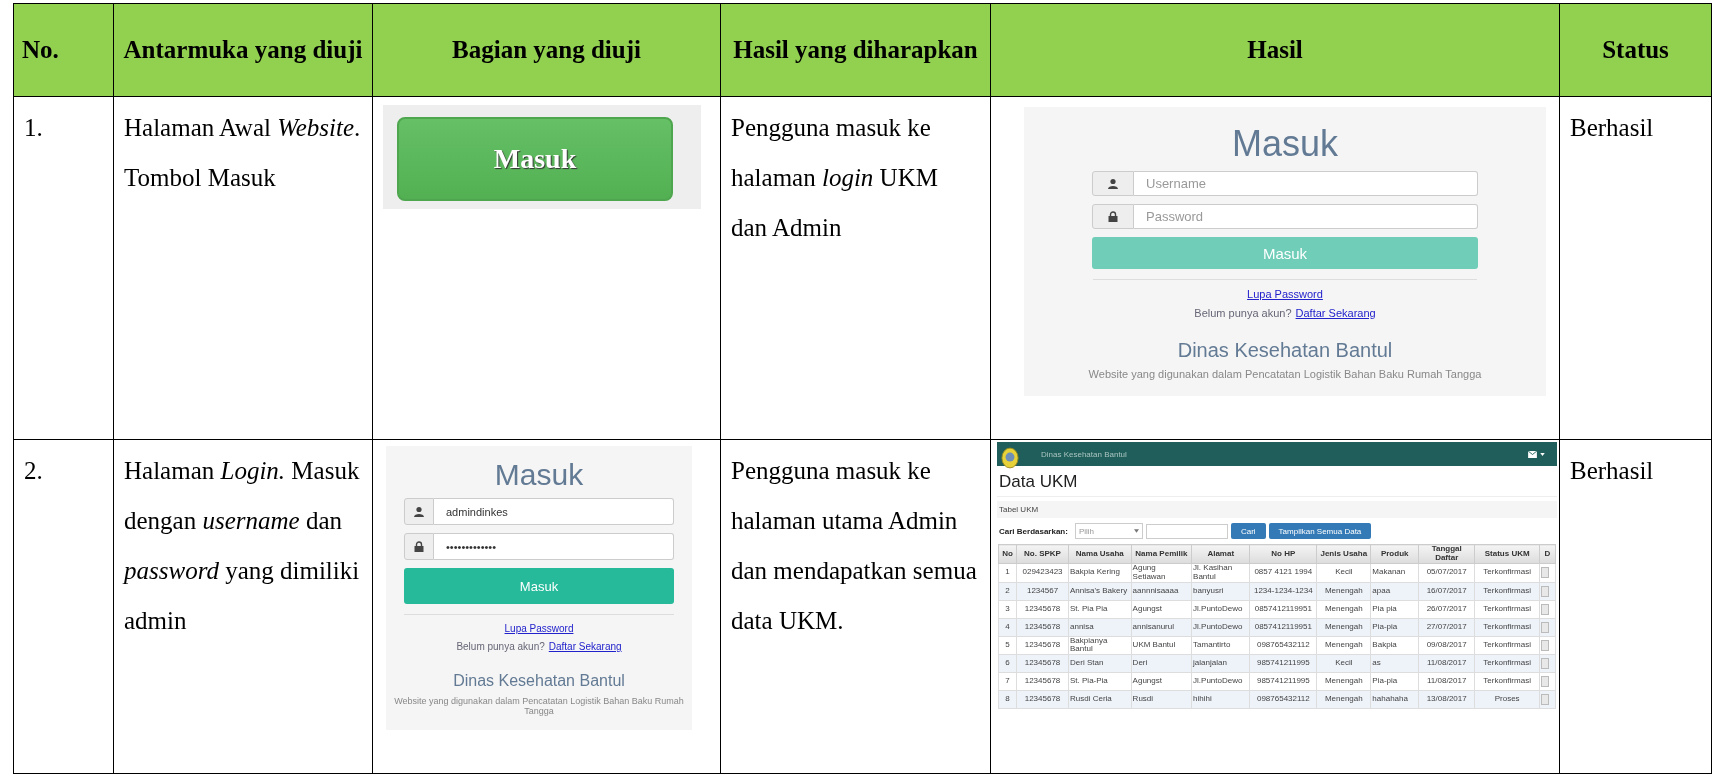  Describe the element at coordinates (1007, 626) in the screenshot. I see `table-cell: 4` at that location.